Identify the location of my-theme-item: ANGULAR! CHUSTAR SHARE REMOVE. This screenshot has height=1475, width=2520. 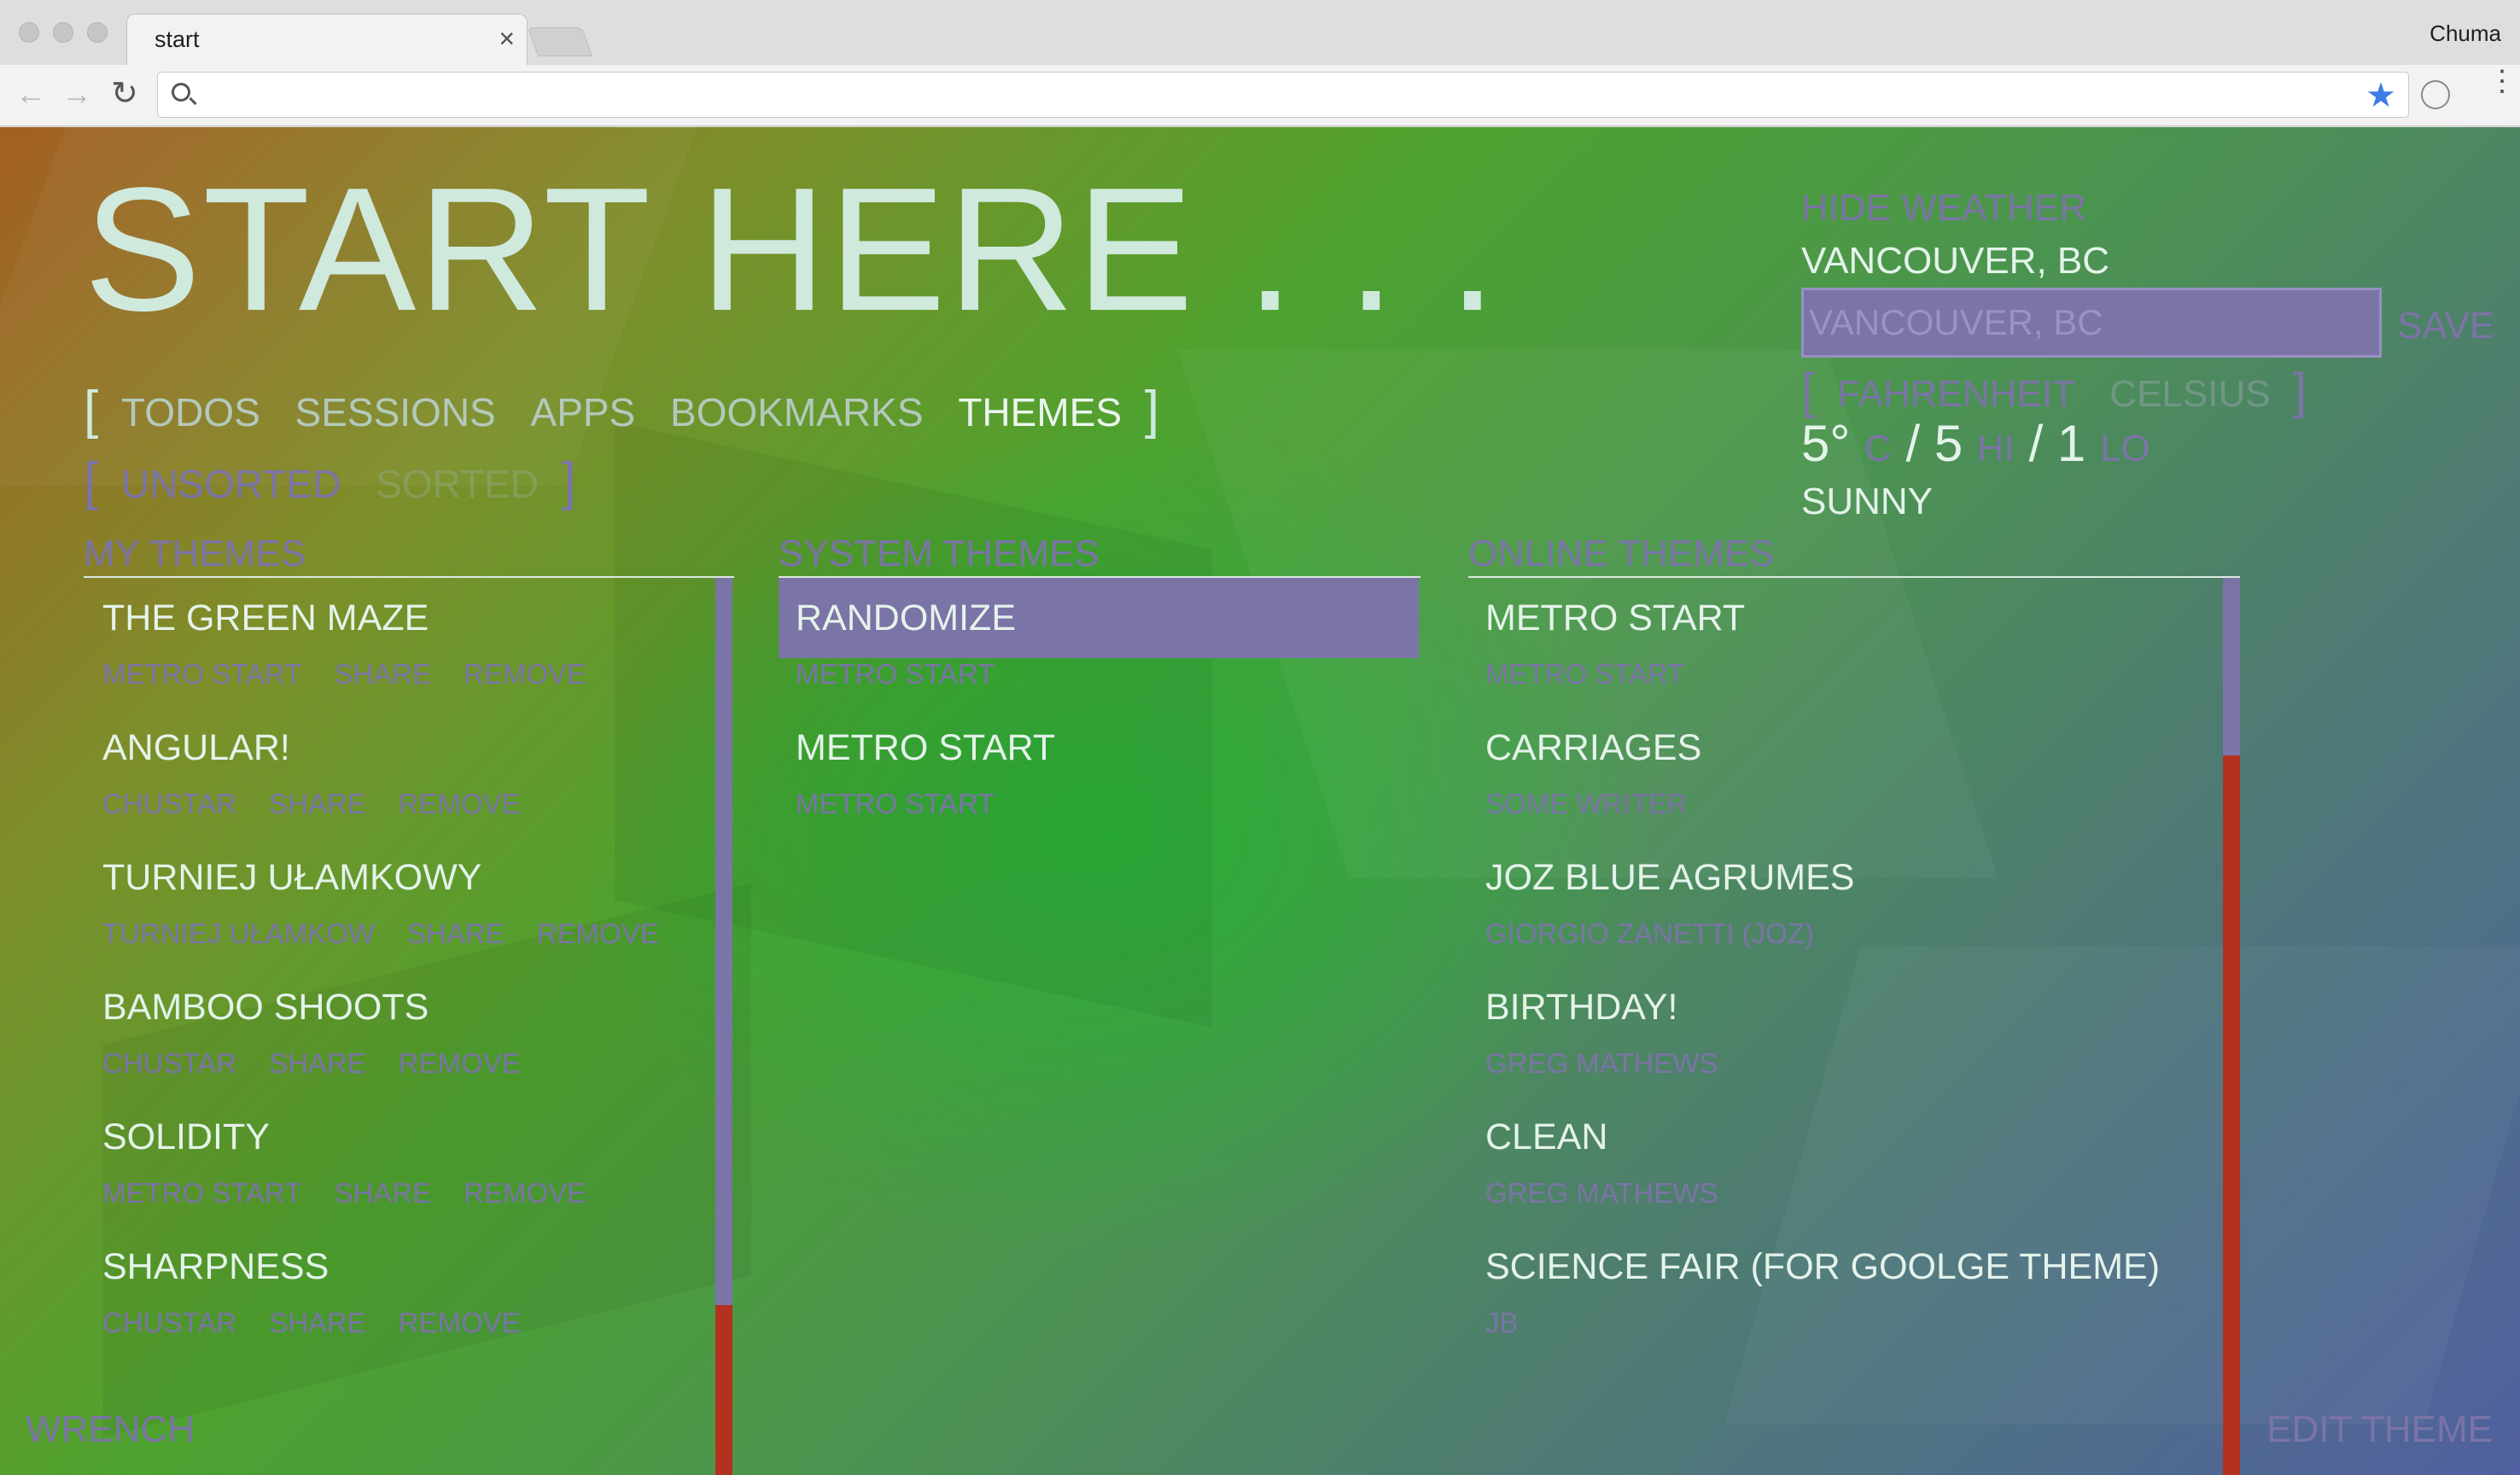
(401, 772).